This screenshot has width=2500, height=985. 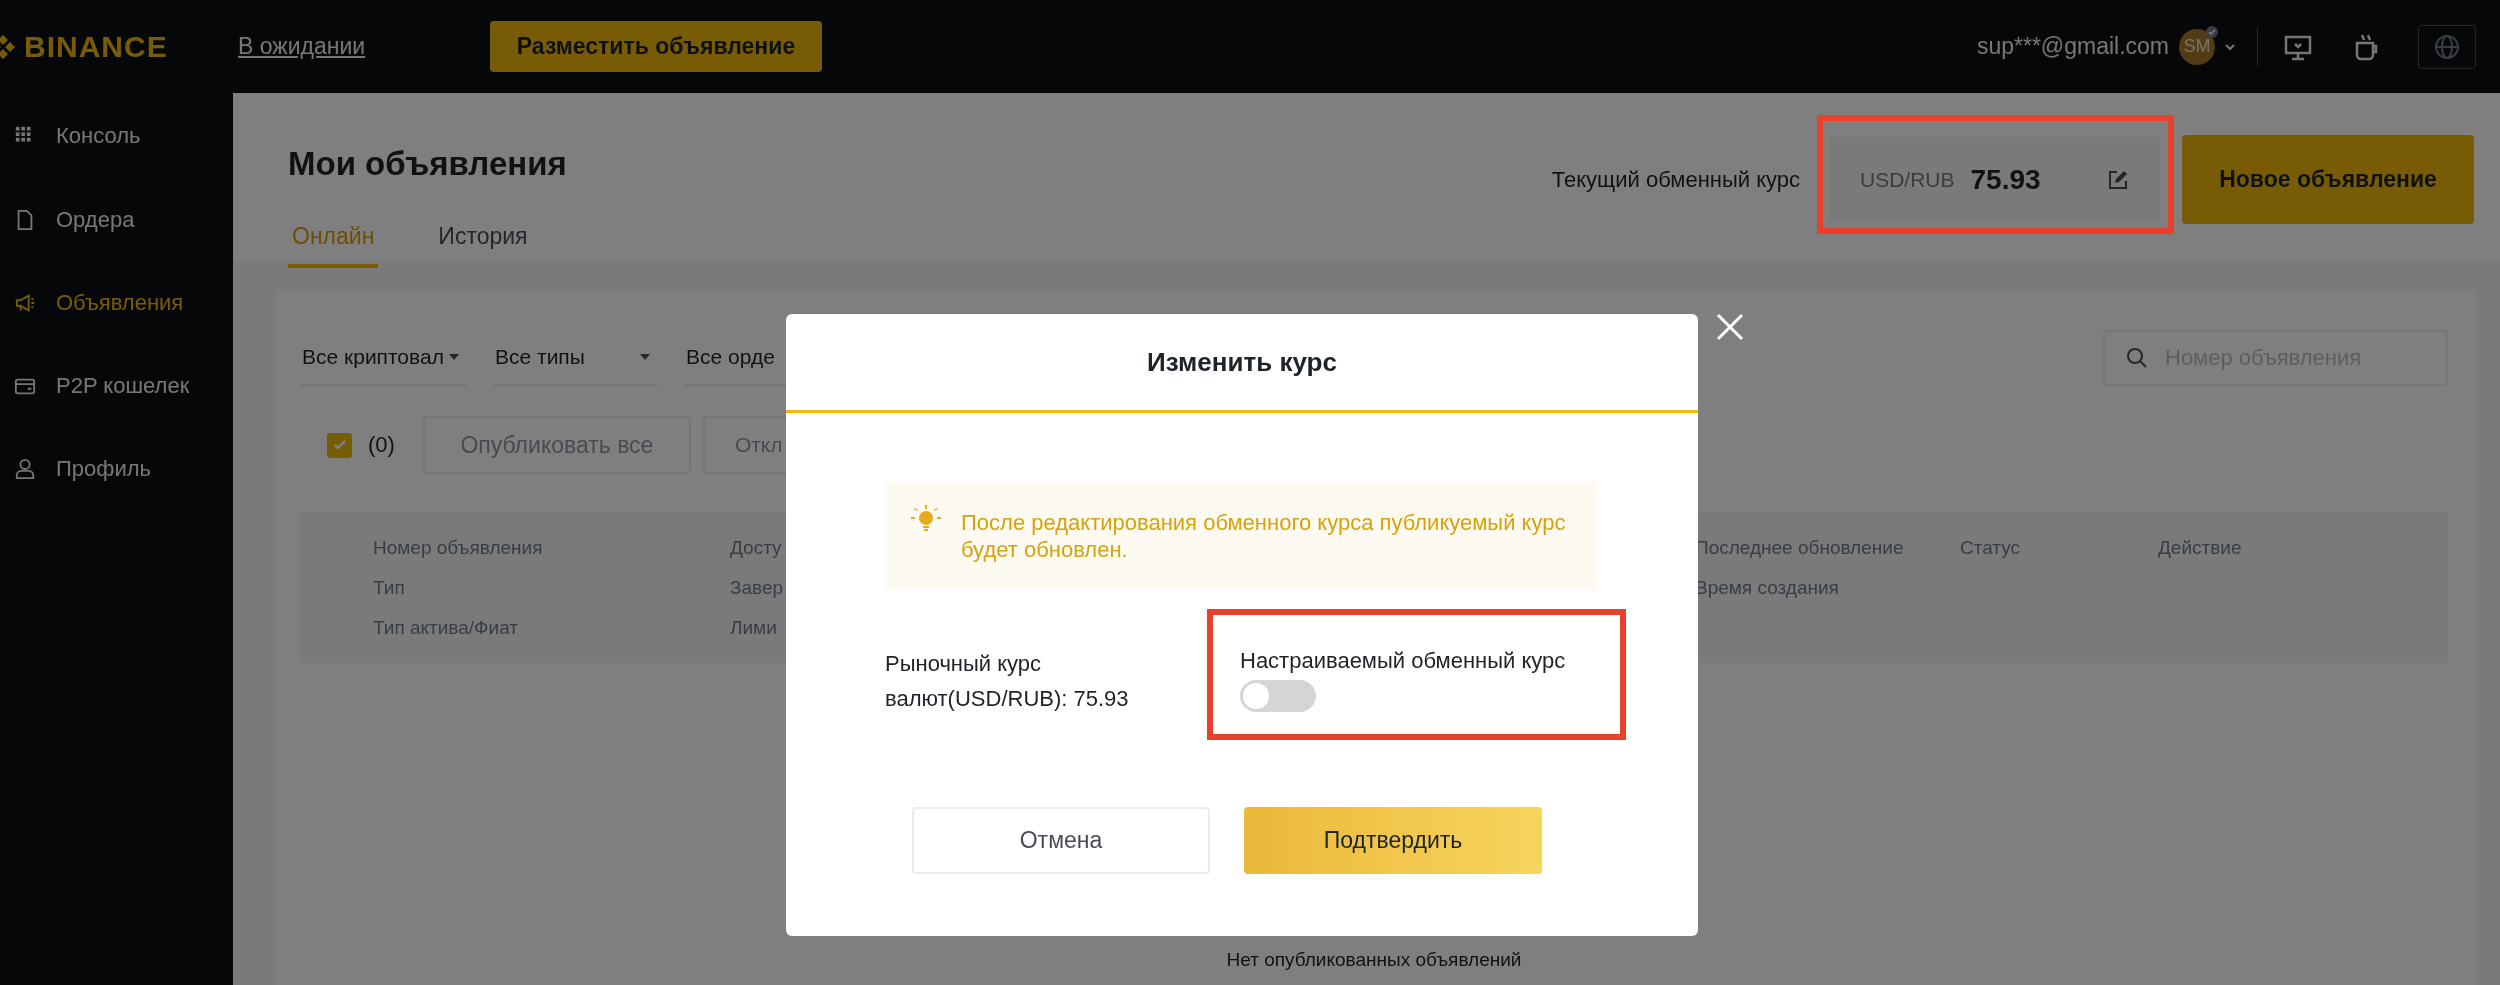 I want to click on pending-link: В ожидании, so click(x=364, y=46).